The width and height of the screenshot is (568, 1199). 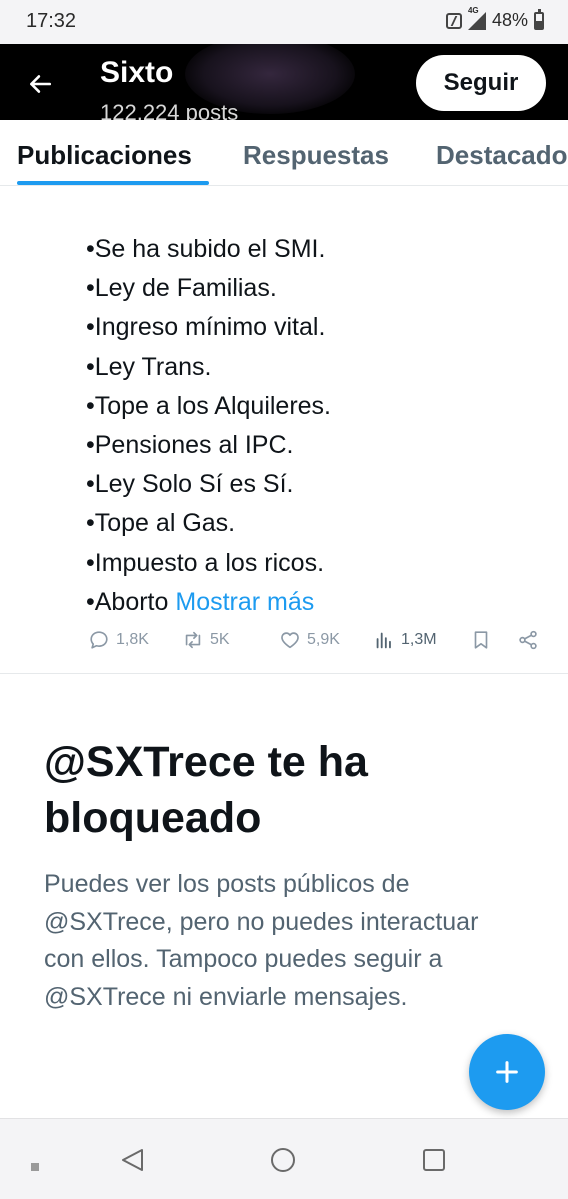 I want to click on nav-home-button, so click(x=283, y=1160).